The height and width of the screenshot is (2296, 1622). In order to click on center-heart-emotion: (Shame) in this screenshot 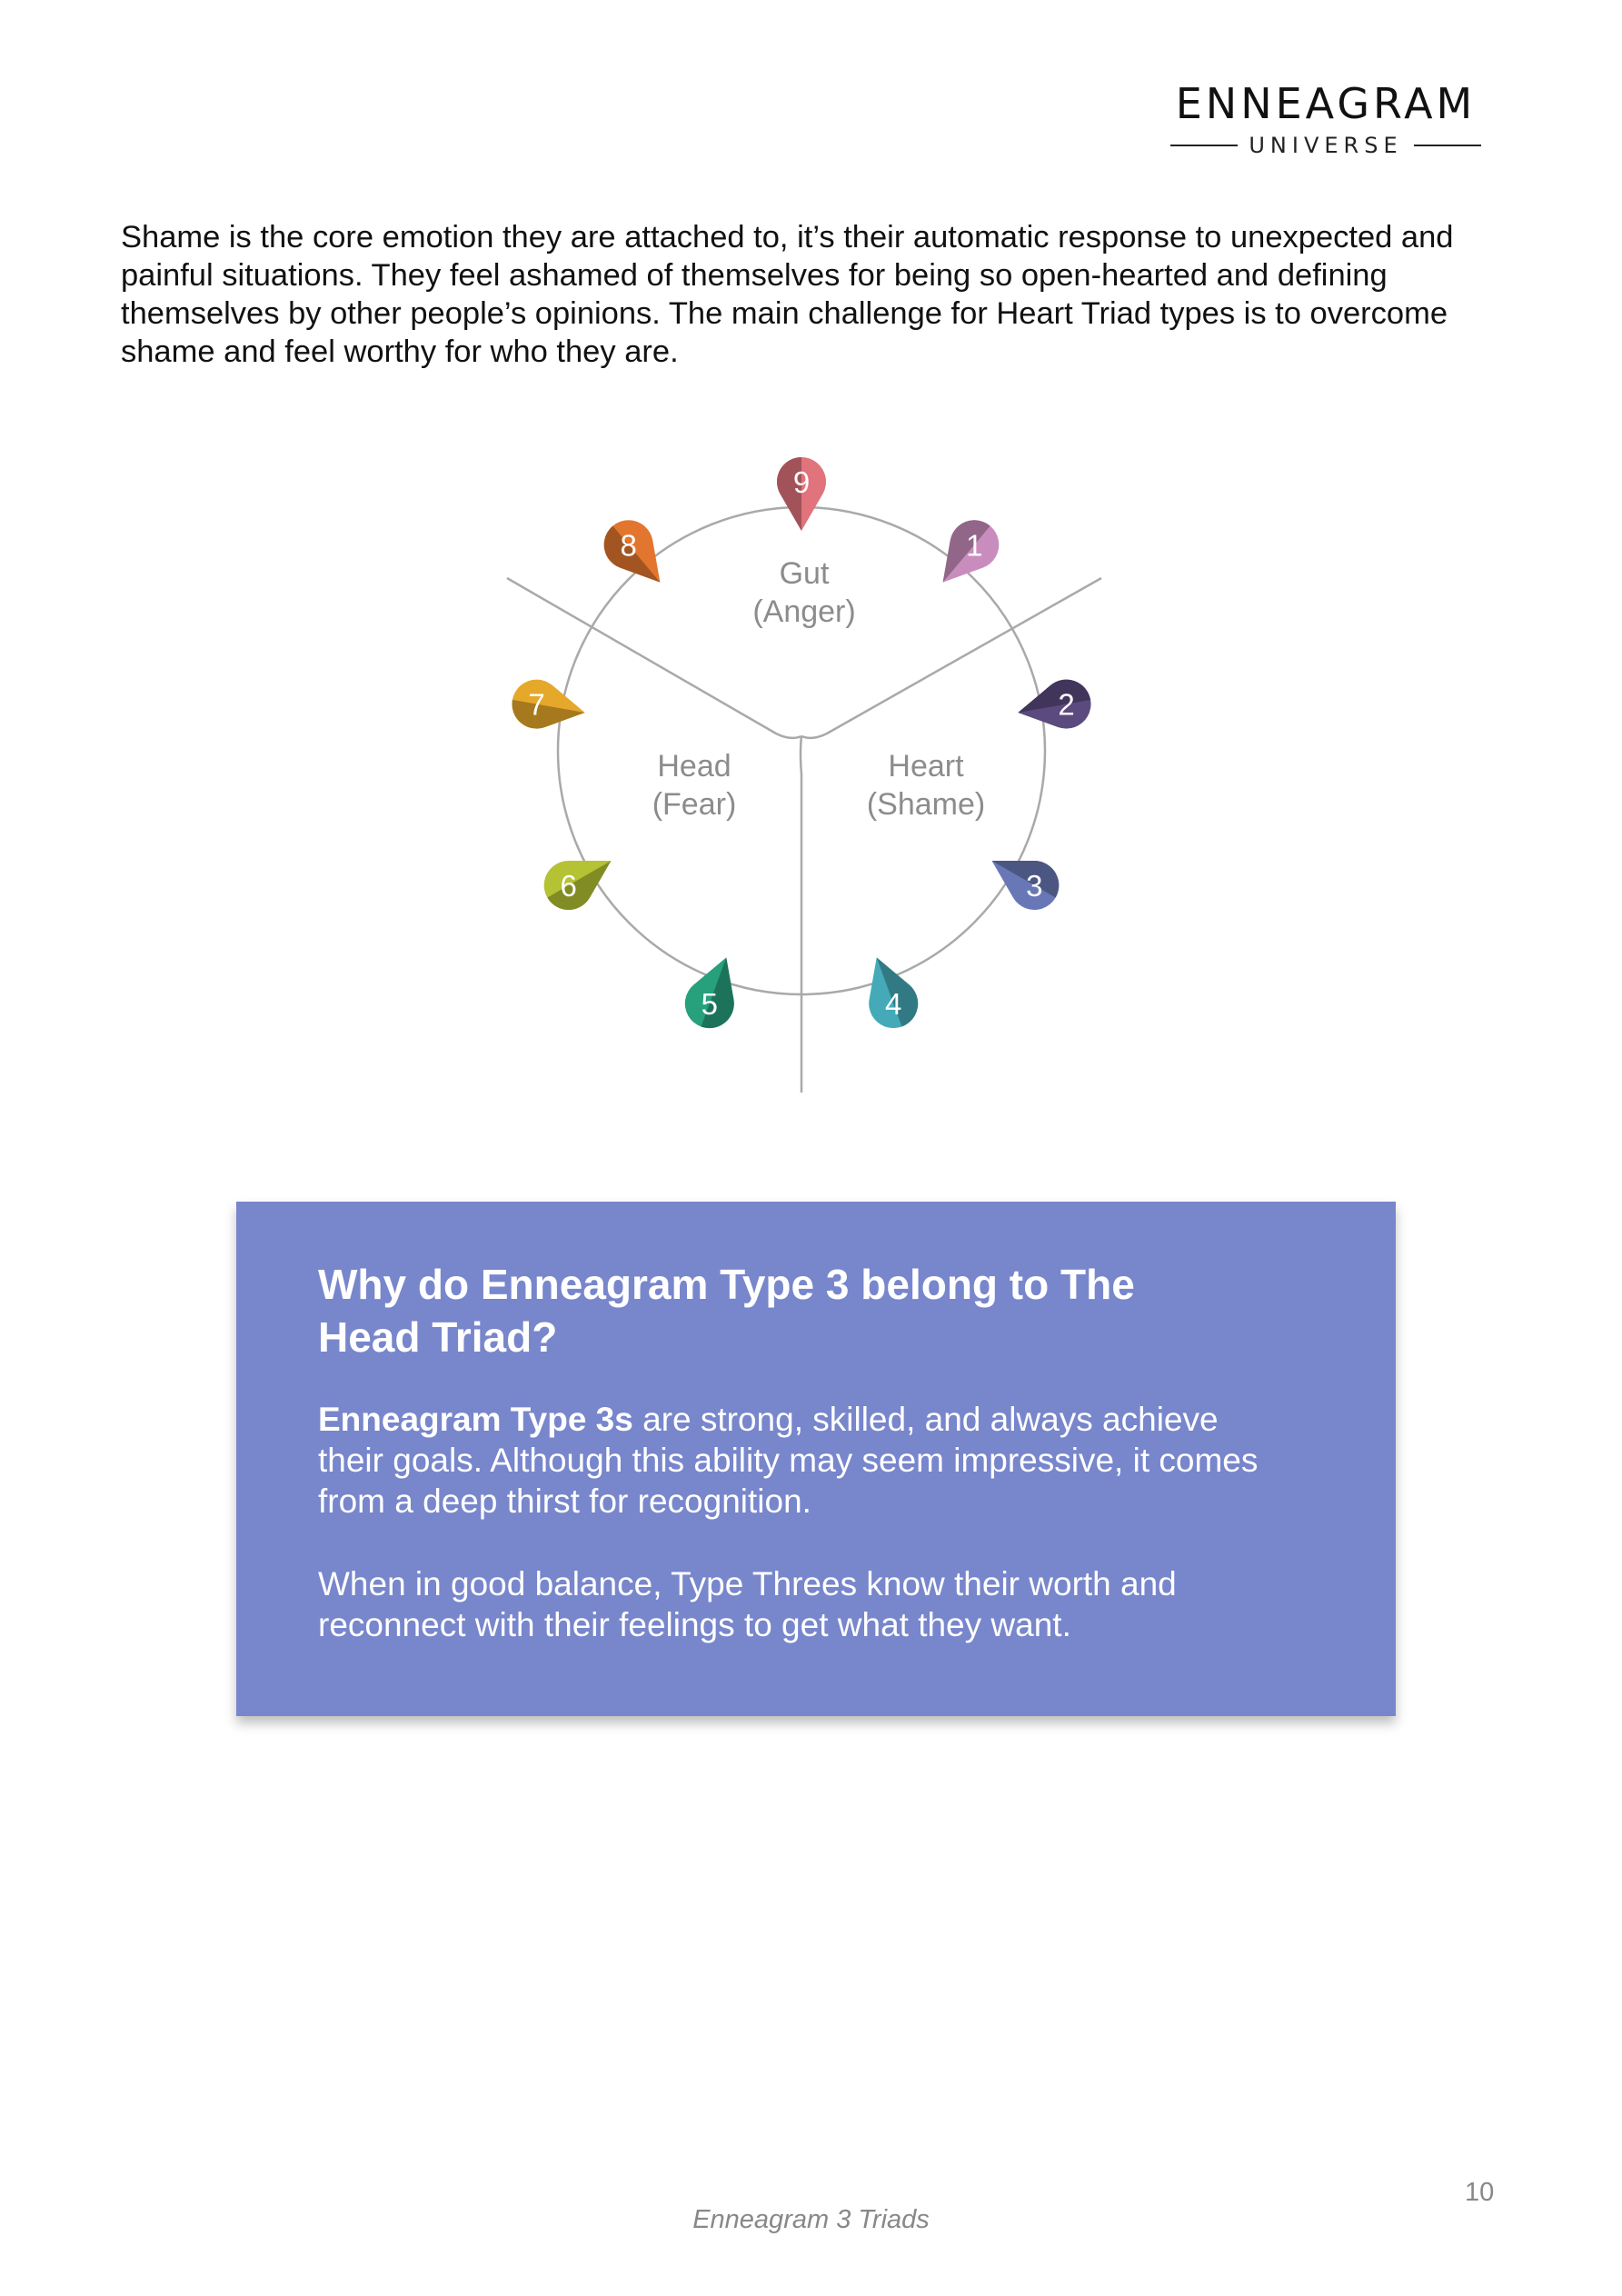, I will do `click(926, 804)`.